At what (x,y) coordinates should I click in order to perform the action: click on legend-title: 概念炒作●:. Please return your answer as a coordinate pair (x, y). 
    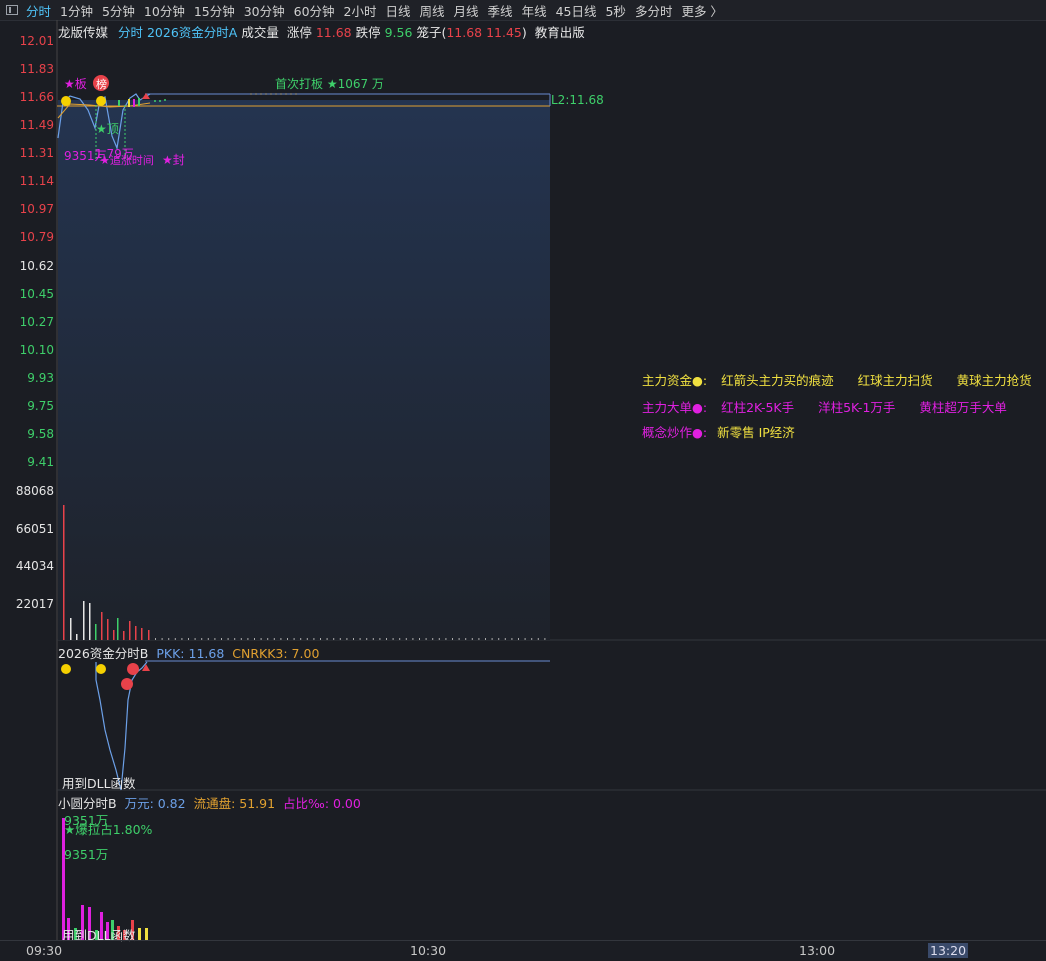
    Looking at the image, I should click on (675, 432).